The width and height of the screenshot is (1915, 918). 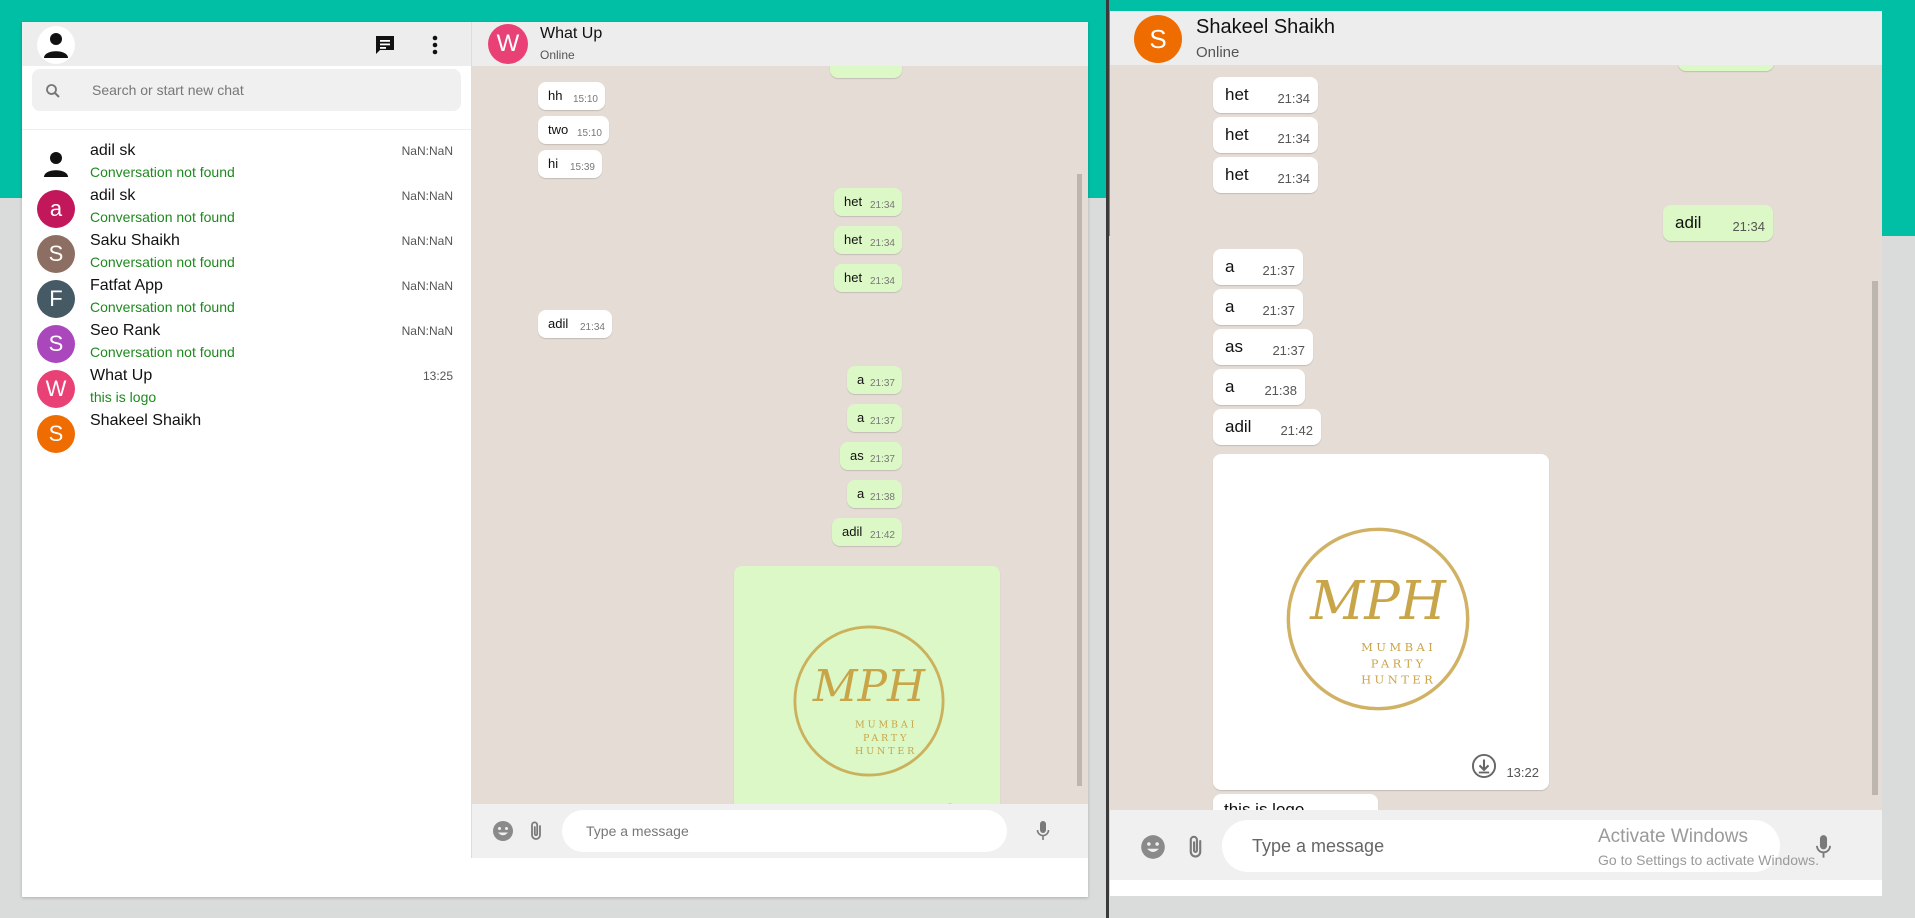 I want to click on chat-avatar: S, so click(x=56, y=434).